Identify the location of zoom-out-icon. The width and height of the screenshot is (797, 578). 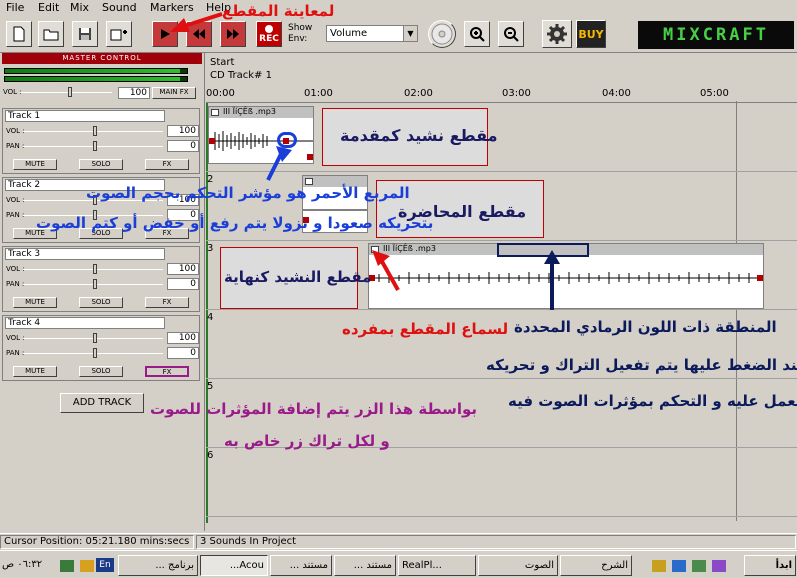
(511, 34).